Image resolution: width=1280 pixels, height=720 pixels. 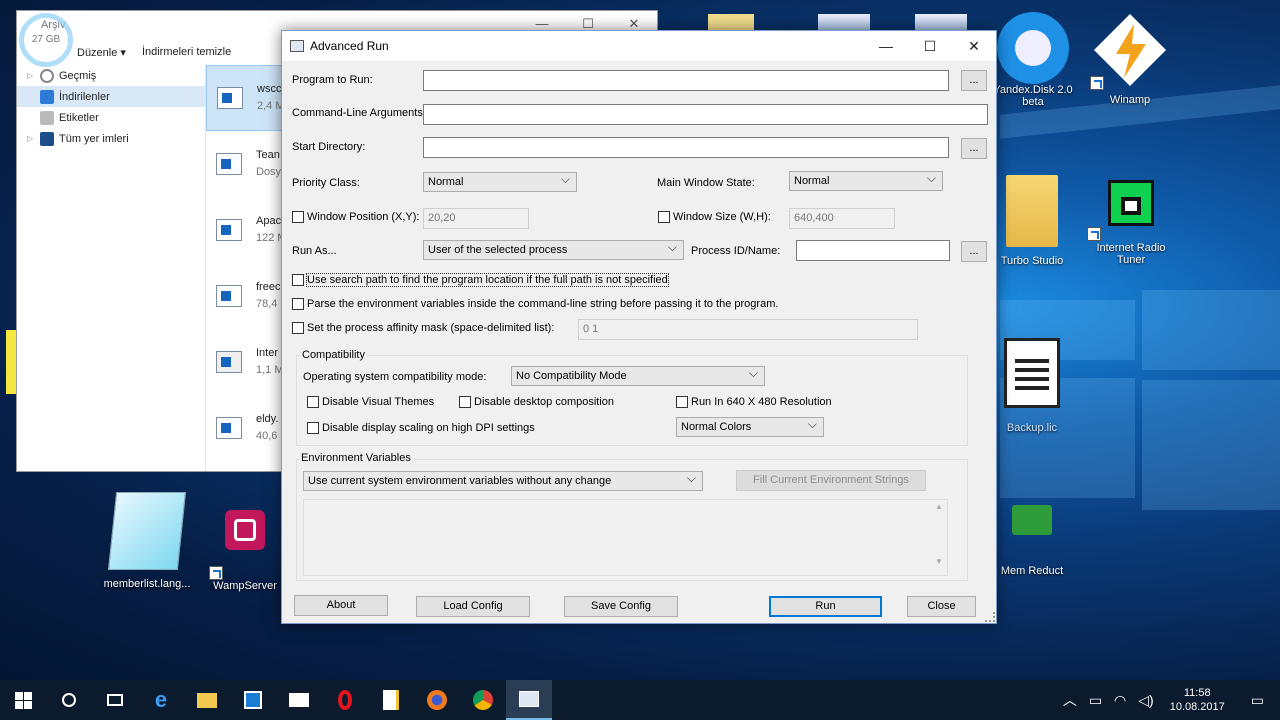 What do you see at coordinates (553, 250) in the screenshot?
I see `runas-select: User of the selected process` at bounding box center [553, 250].